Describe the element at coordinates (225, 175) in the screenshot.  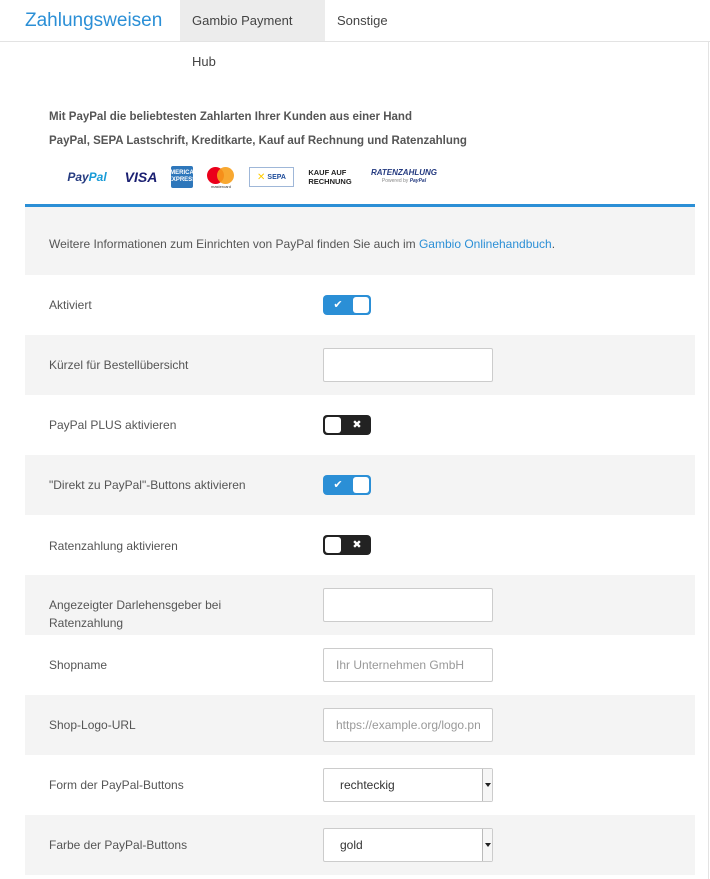
I see `mastercard-yellow-circle` at that location.